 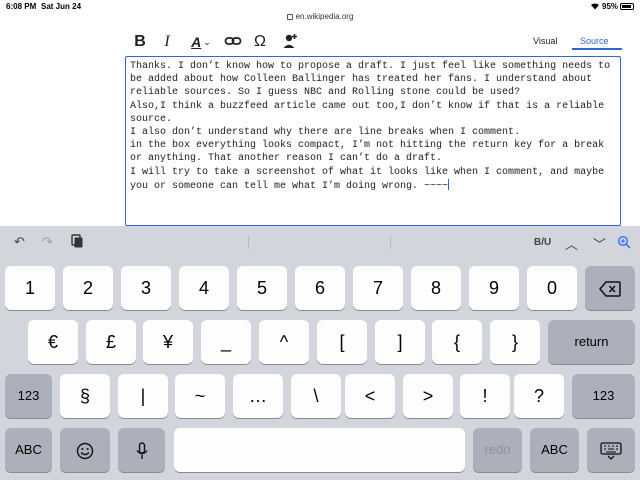 I want to click on bold-button: B, so click(x=140, y=42).